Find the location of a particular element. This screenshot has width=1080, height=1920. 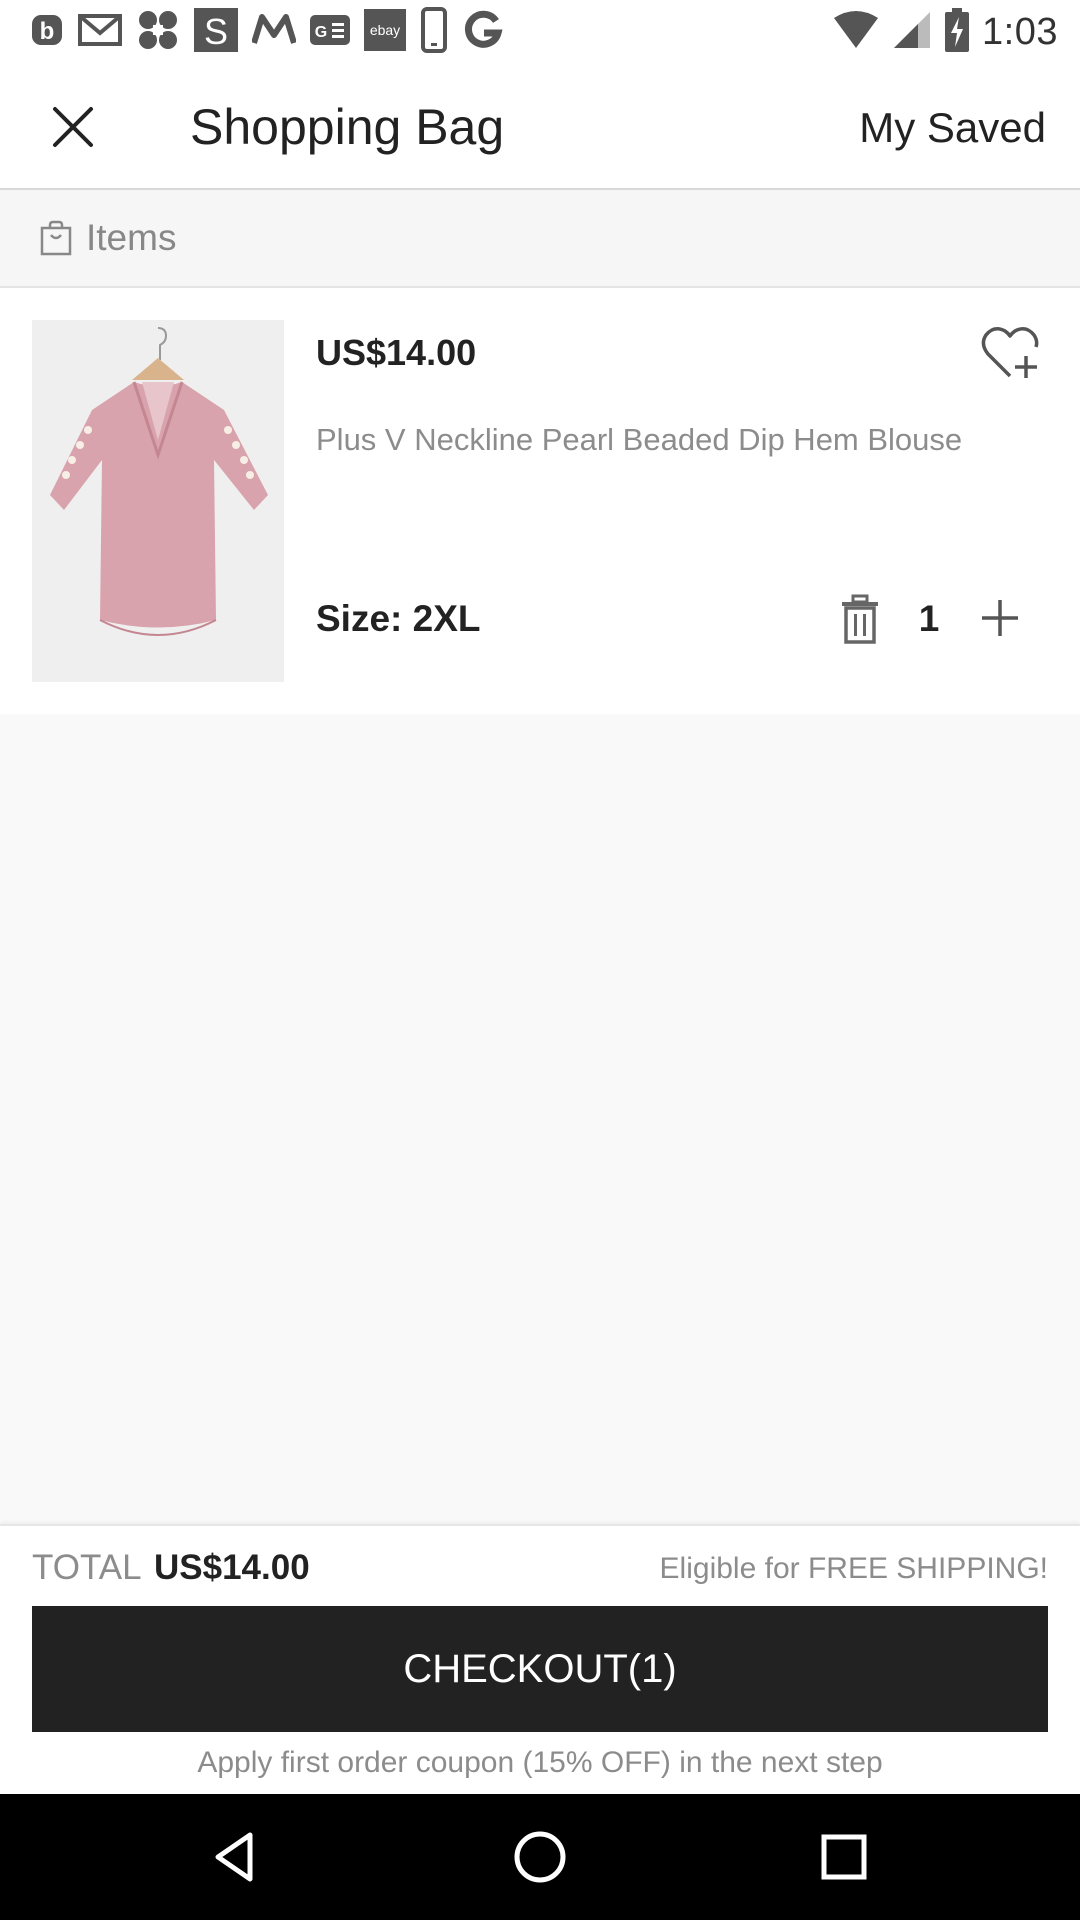

delete-item-button is located at coordinates (860, 620).